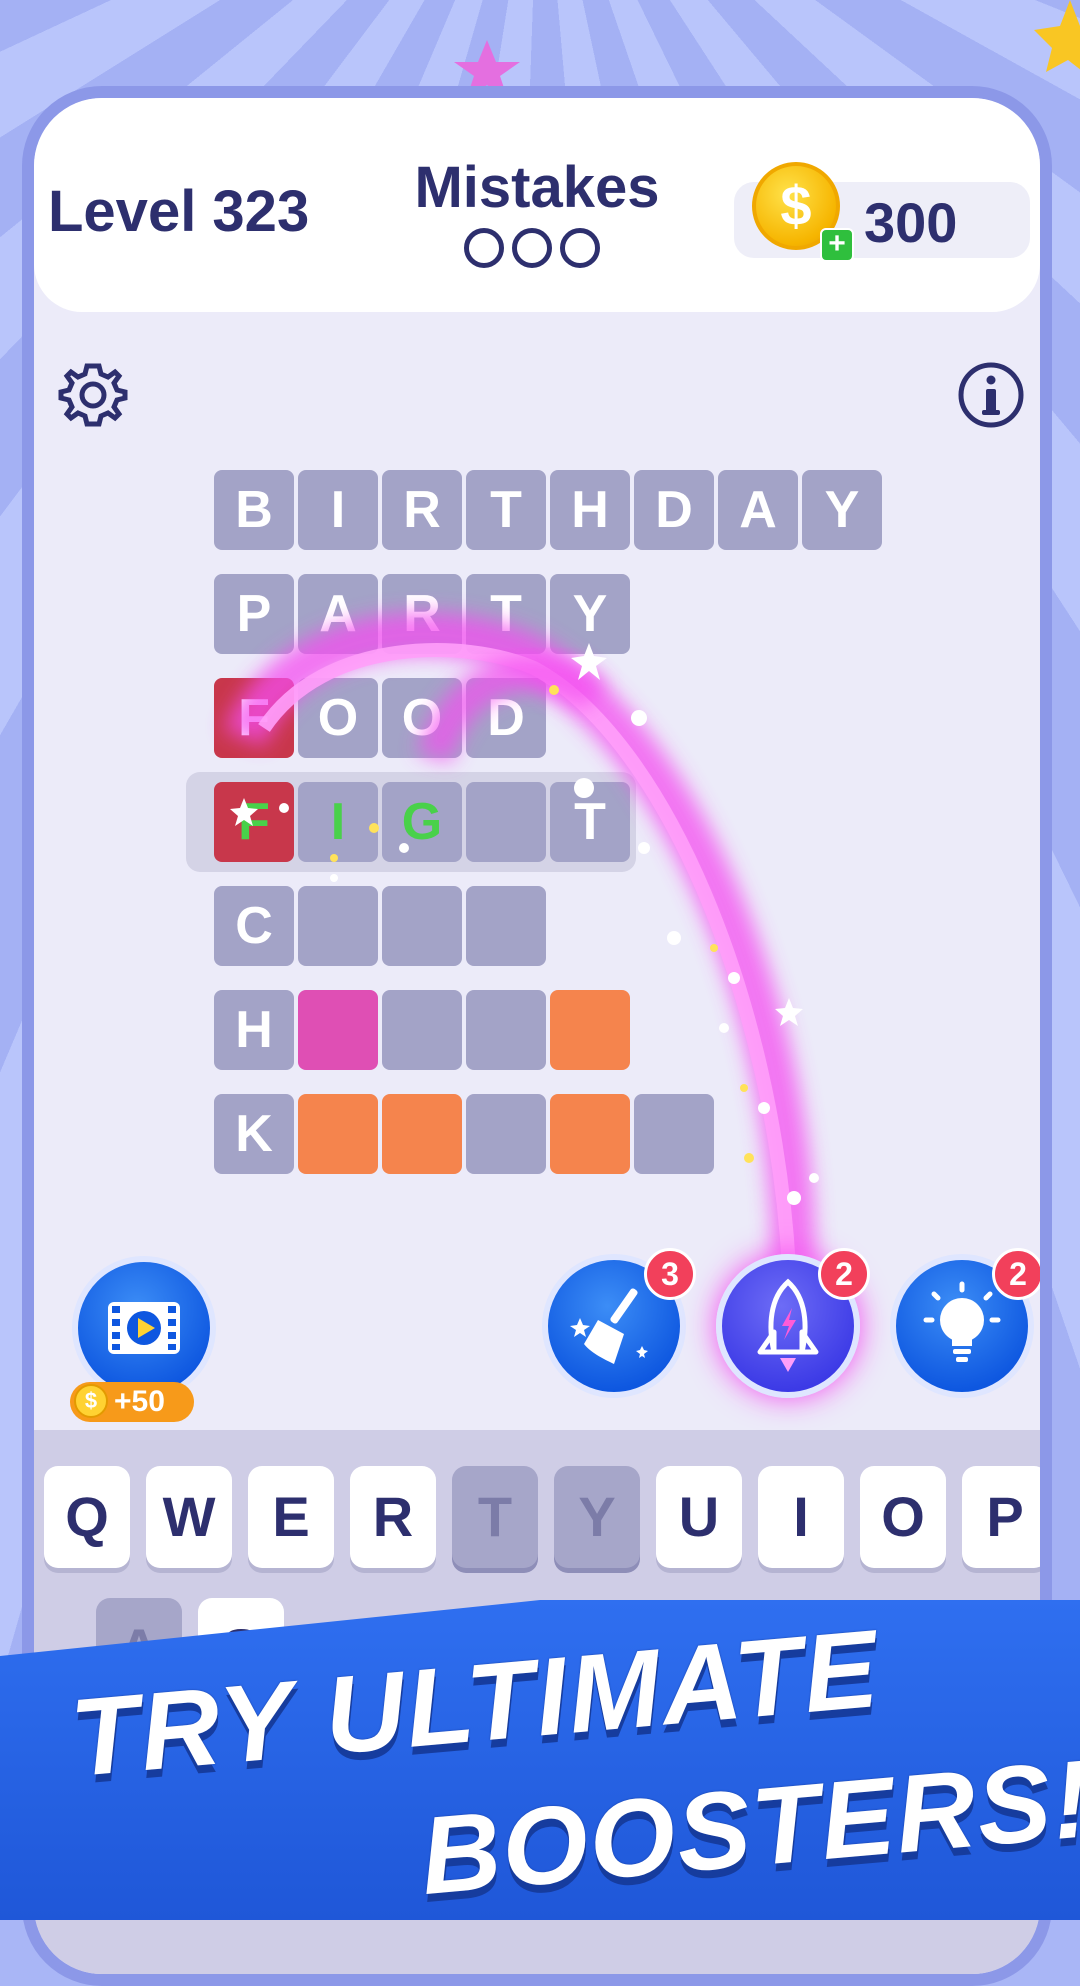 The width and height of the screenshot is (1080, 1986). What do you see at coordinates (1001, 1517) in the screenshot?
I see `key-p: P` at bounding box center [1001, 1517].